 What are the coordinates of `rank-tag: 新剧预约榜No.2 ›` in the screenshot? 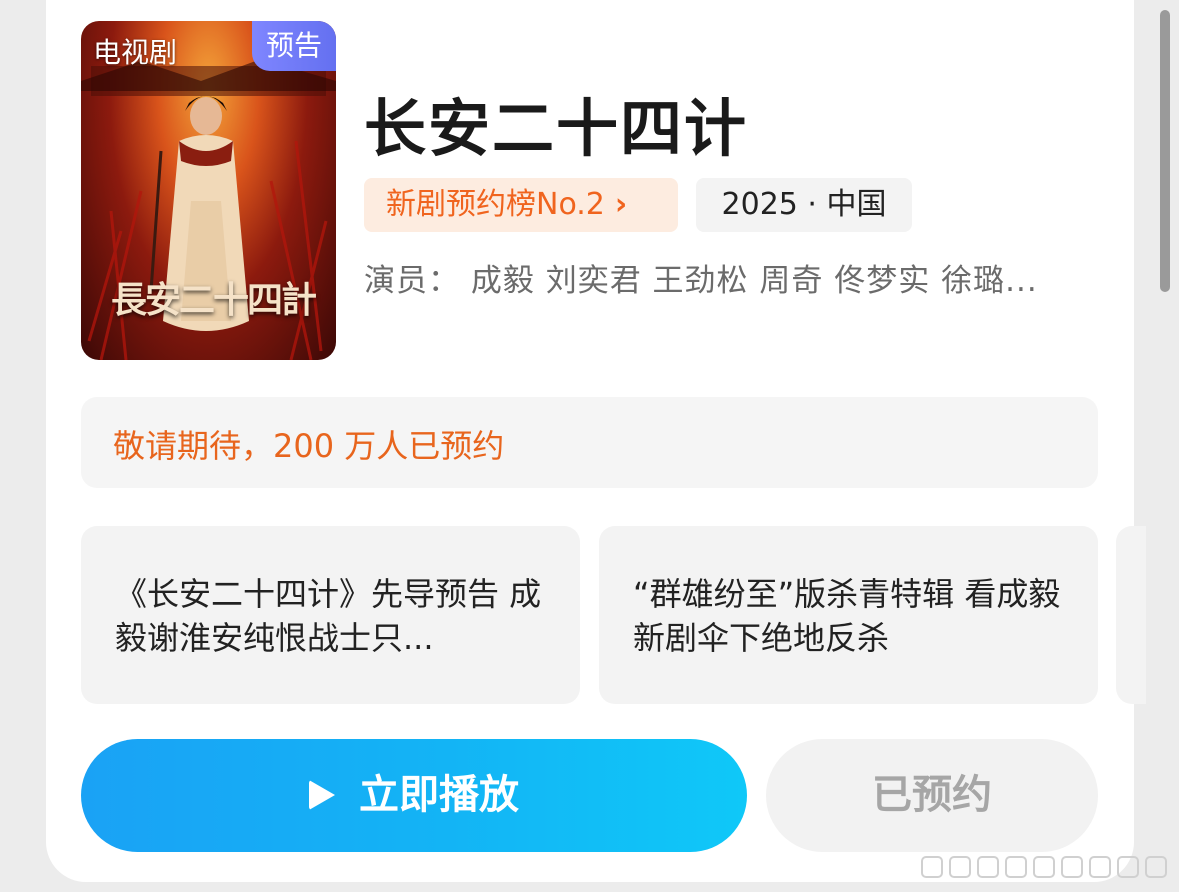 It's located at (521, 205).